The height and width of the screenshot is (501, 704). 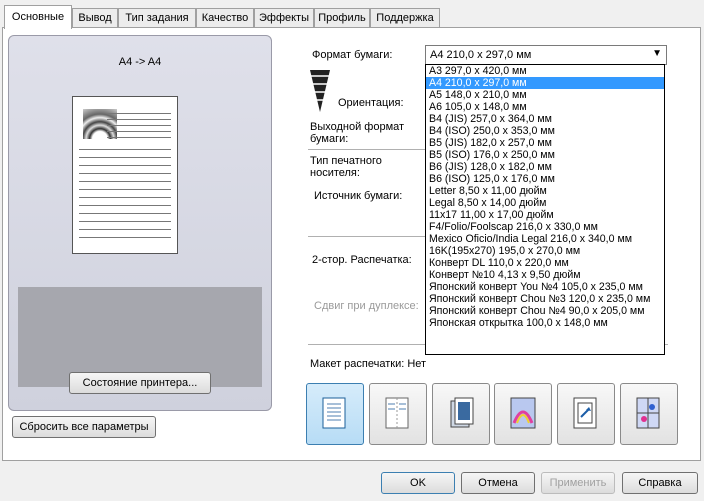 I want to click on layout-booklet-button, so click(x=461, y=414).